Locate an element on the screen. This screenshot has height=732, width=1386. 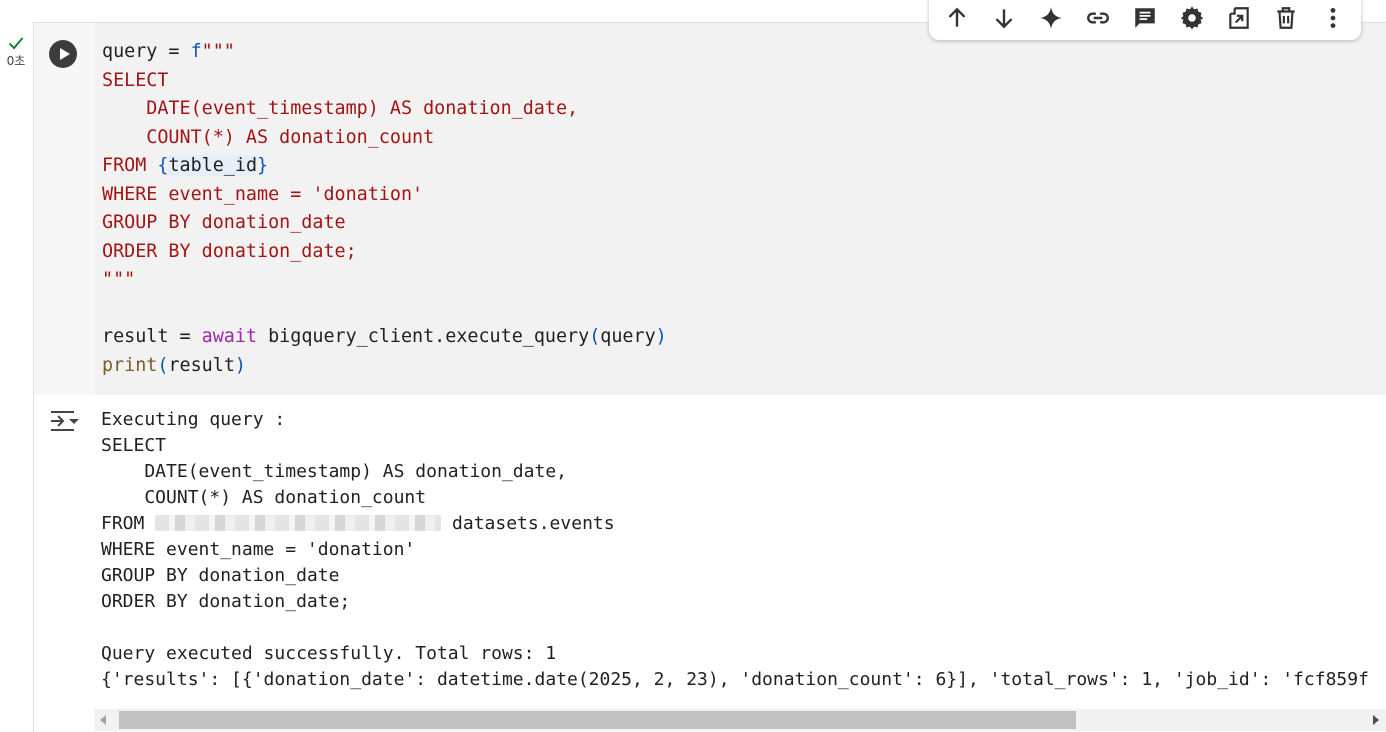
move-up-button is located at coordinates (957, 19).